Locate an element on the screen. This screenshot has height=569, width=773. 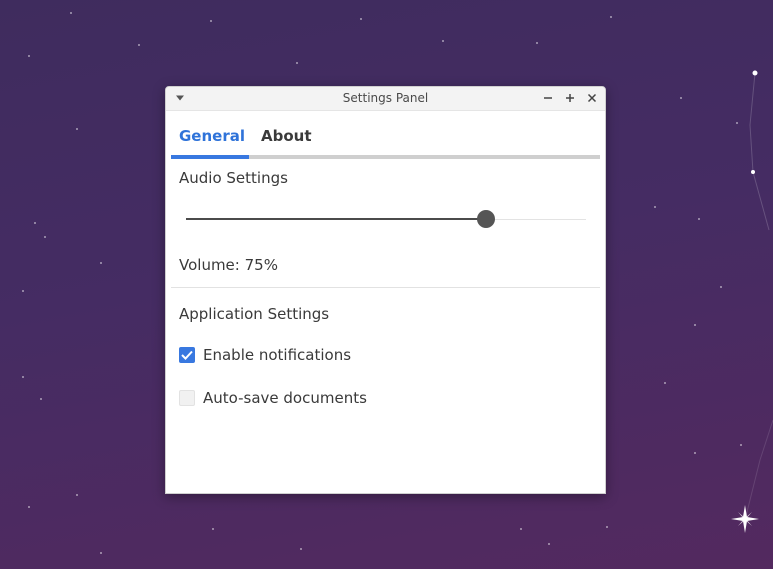
notifications-label: Enable notifications is located at coordinates (277, 355).